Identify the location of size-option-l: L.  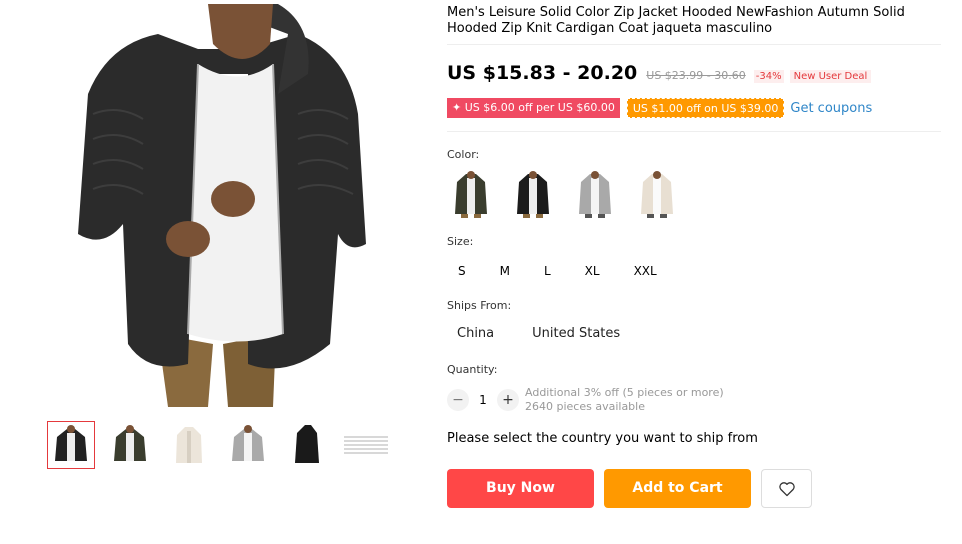
(547, 270).